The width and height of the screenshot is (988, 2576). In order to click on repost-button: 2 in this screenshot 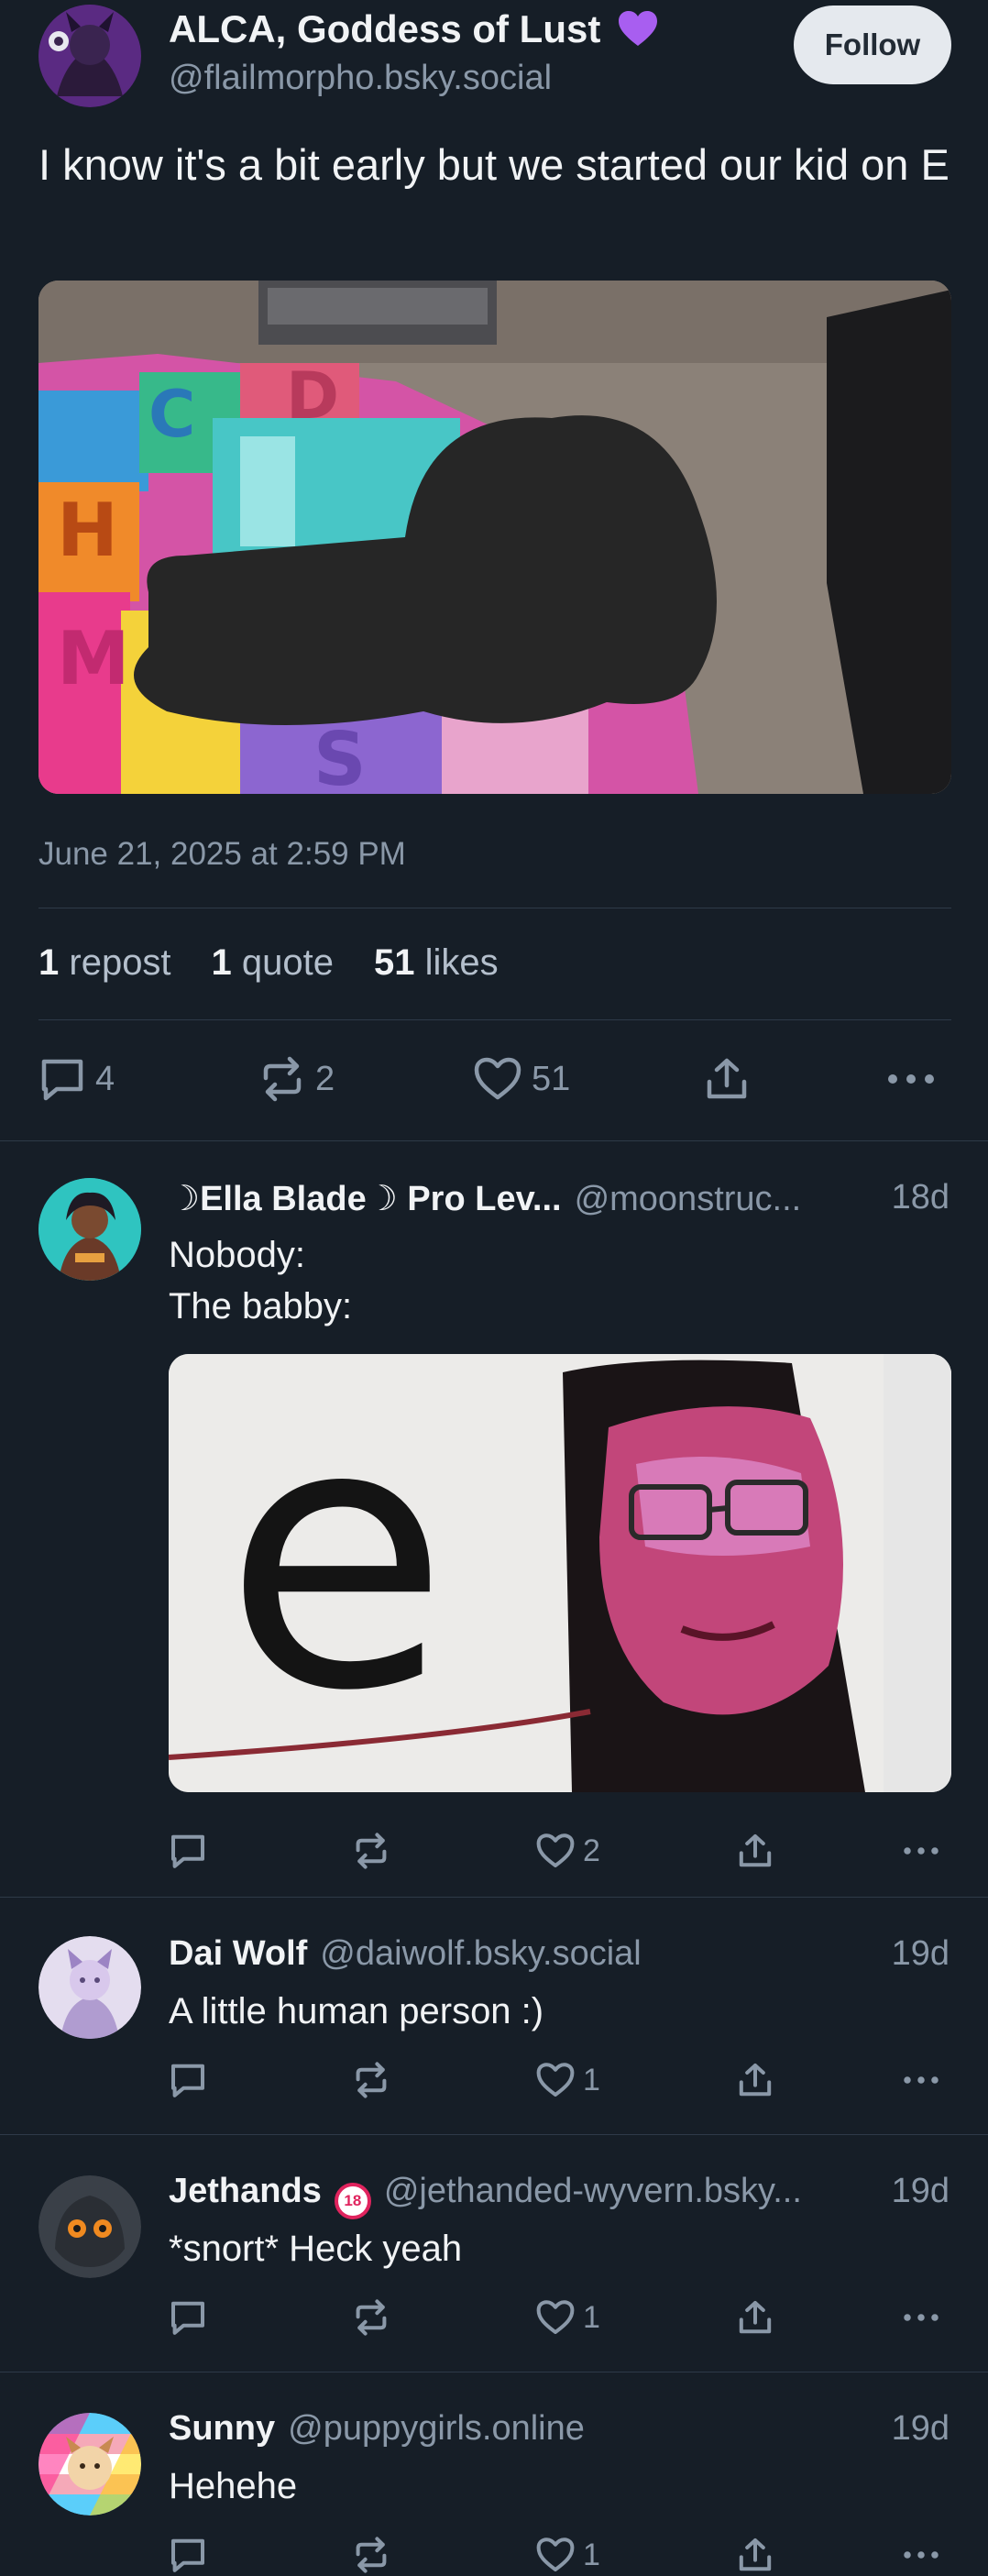, I will do `click(296, 1078)`.